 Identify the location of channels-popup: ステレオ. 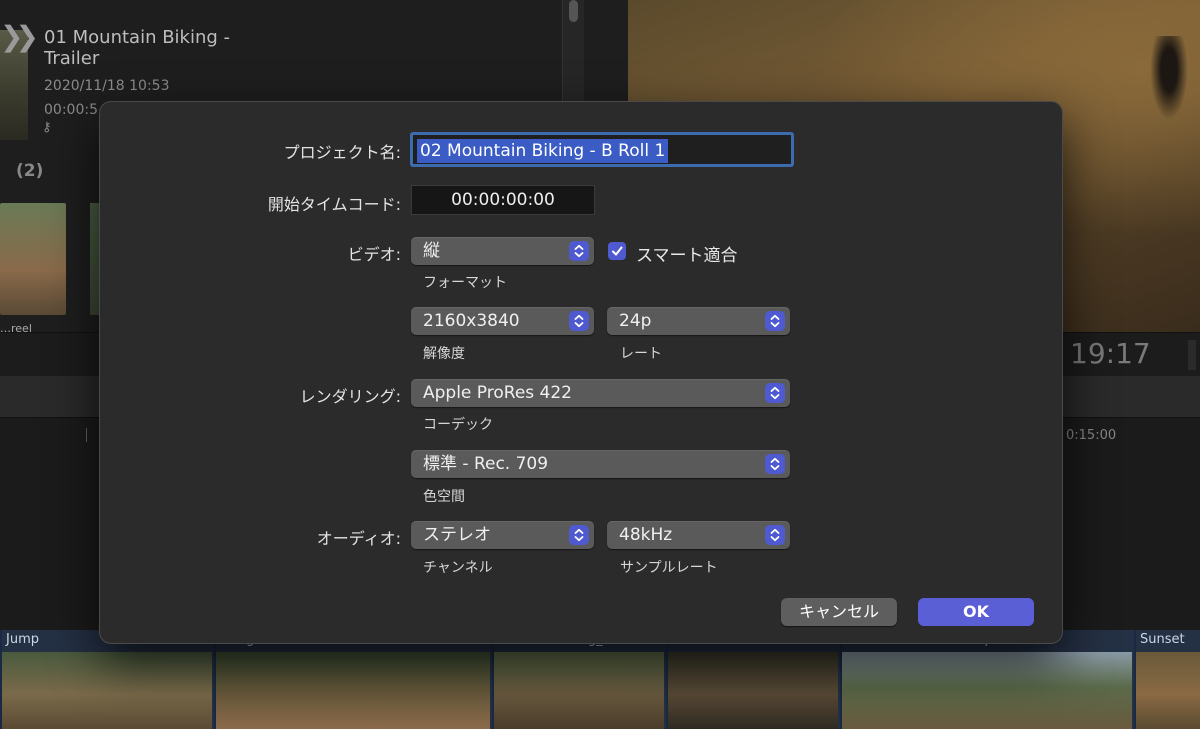
(502, 535).